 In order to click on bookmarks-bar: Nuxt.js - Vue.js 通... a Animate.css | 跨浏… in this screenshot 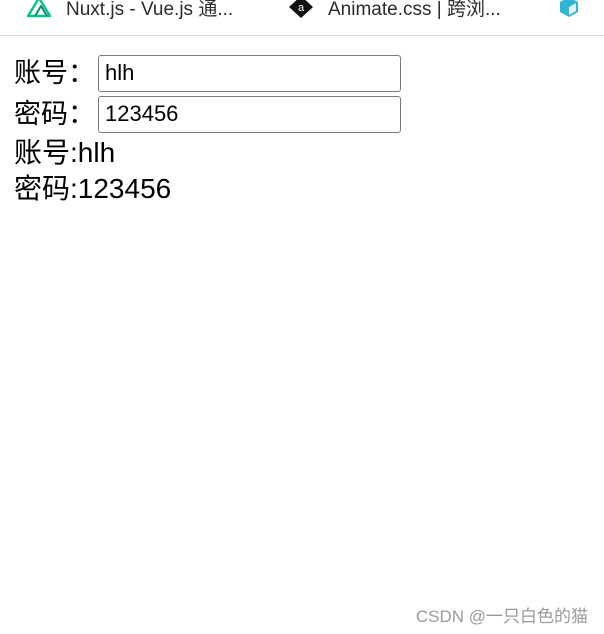, I will do `click(302, 18)`.